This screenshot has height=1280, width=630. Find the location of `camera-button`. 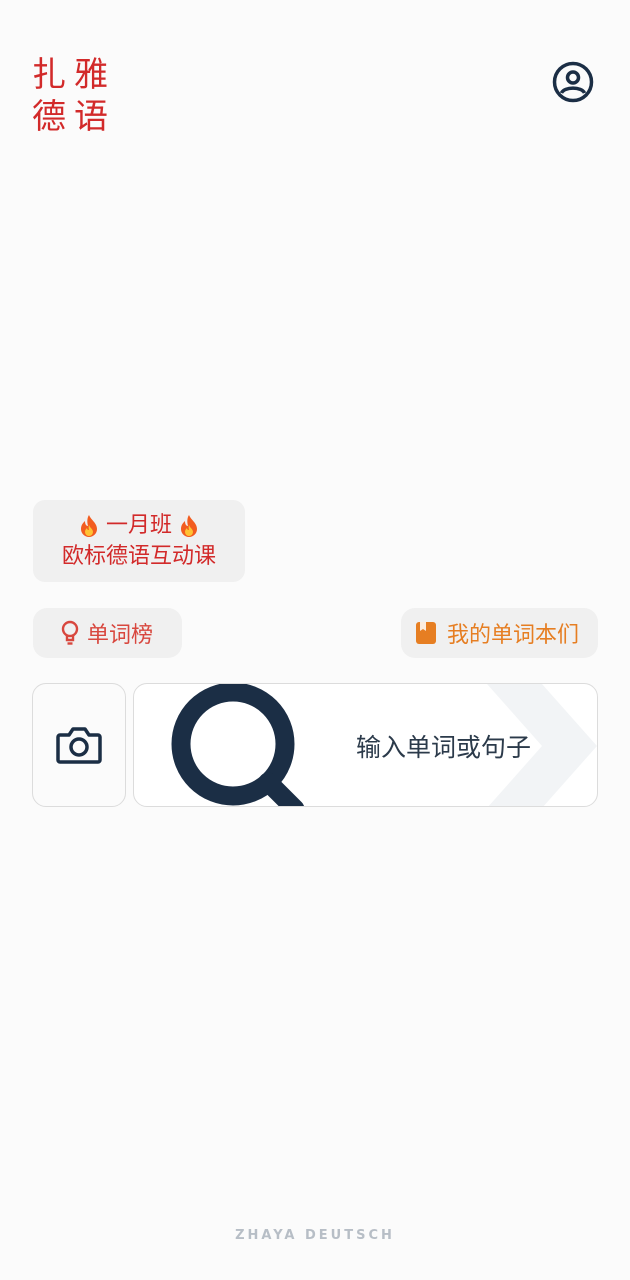

camera-button is located at coordinates (79, 745).